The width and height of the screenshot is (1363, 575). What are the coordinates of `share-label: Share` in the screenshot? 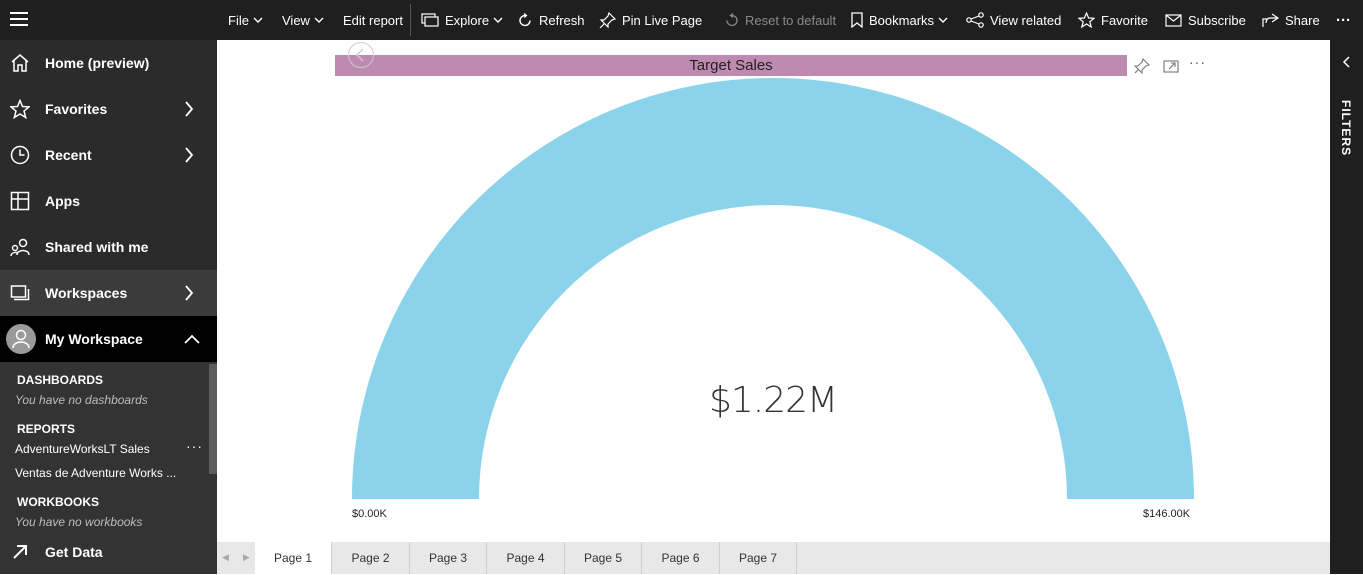 It's located at (1302, 20).